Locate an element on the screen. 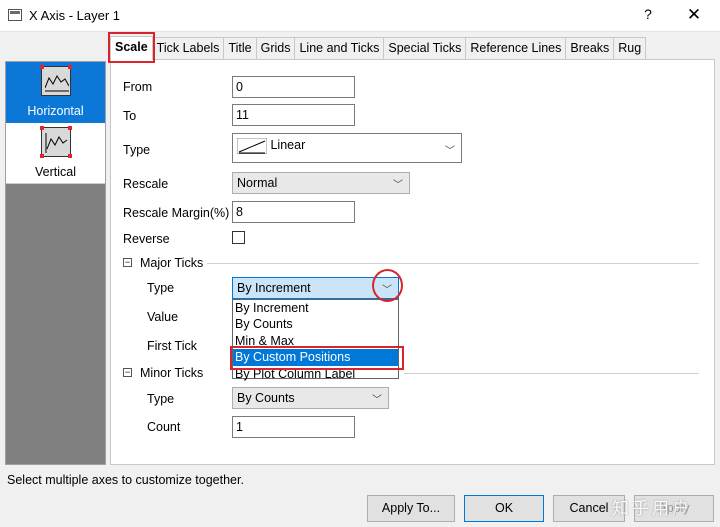 This screenshot has width=720, height=527. linear-scale-icon is located at coordinates (252, 146).